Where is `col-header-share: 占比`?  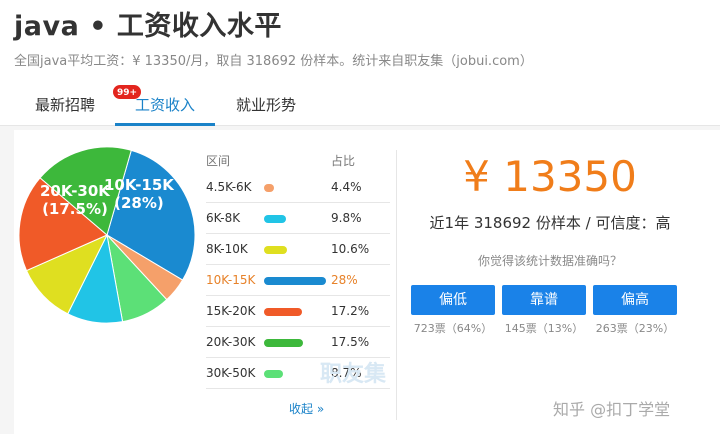 col-header-share: 占比 is located at coordinates (343, 161).